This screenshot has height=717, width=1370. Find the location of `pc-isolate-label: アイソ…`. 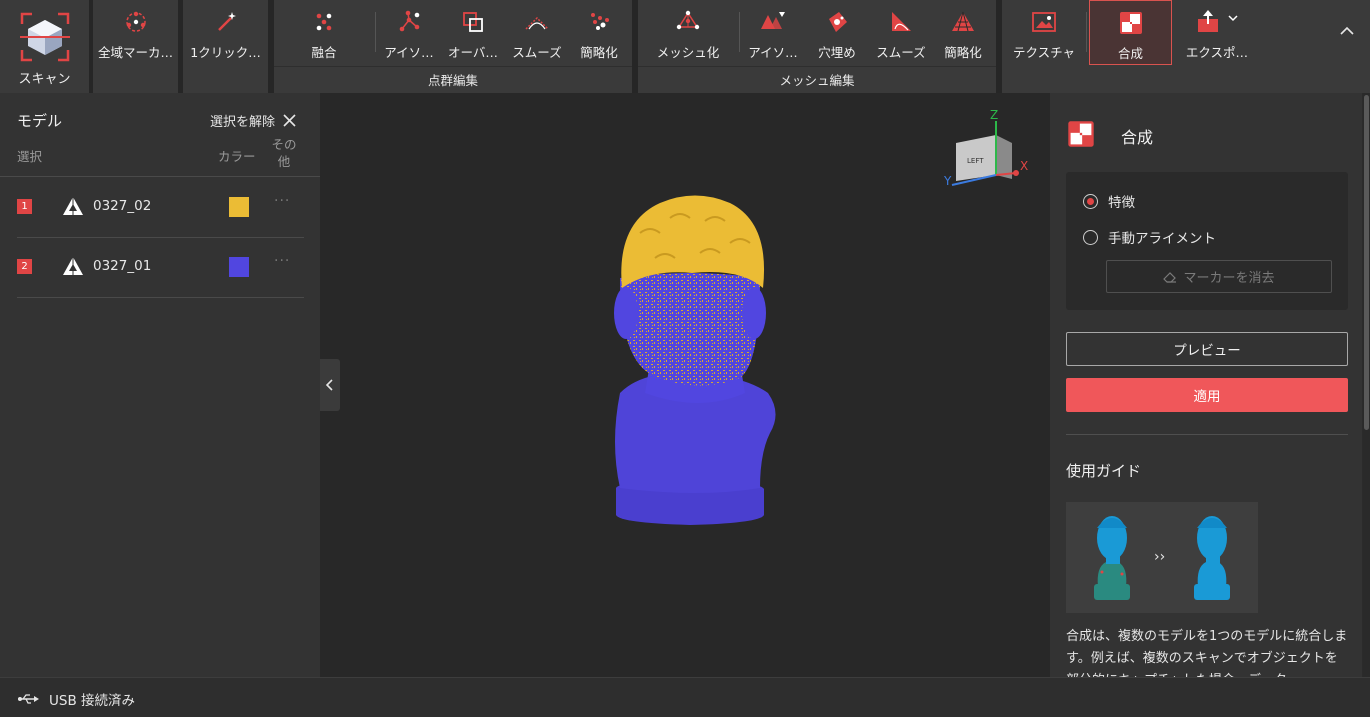

pc-isolate-label: アイソ… is located at coordinates (409, 52).